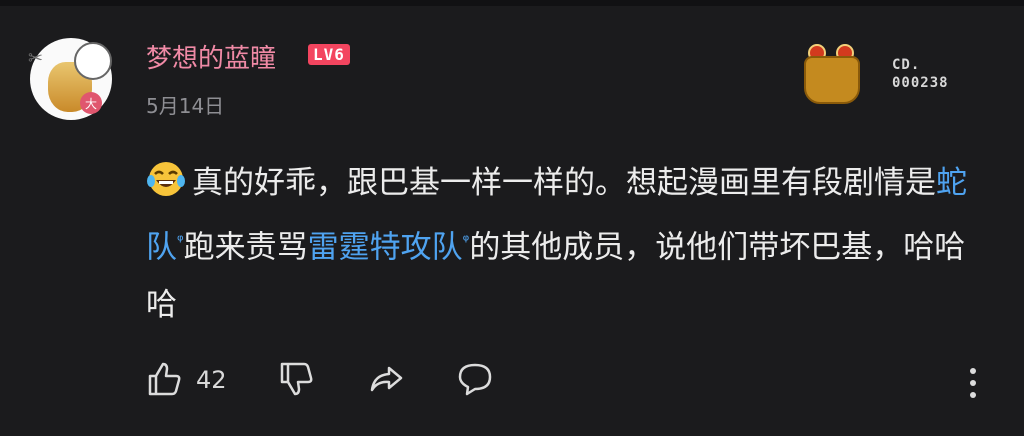 This screenshot has height=436, width=1024. What do you see at coordinates (906, 65) in the screenshot?
I see `fan-number-prefix: CD.` at bounding box center [906, 65].